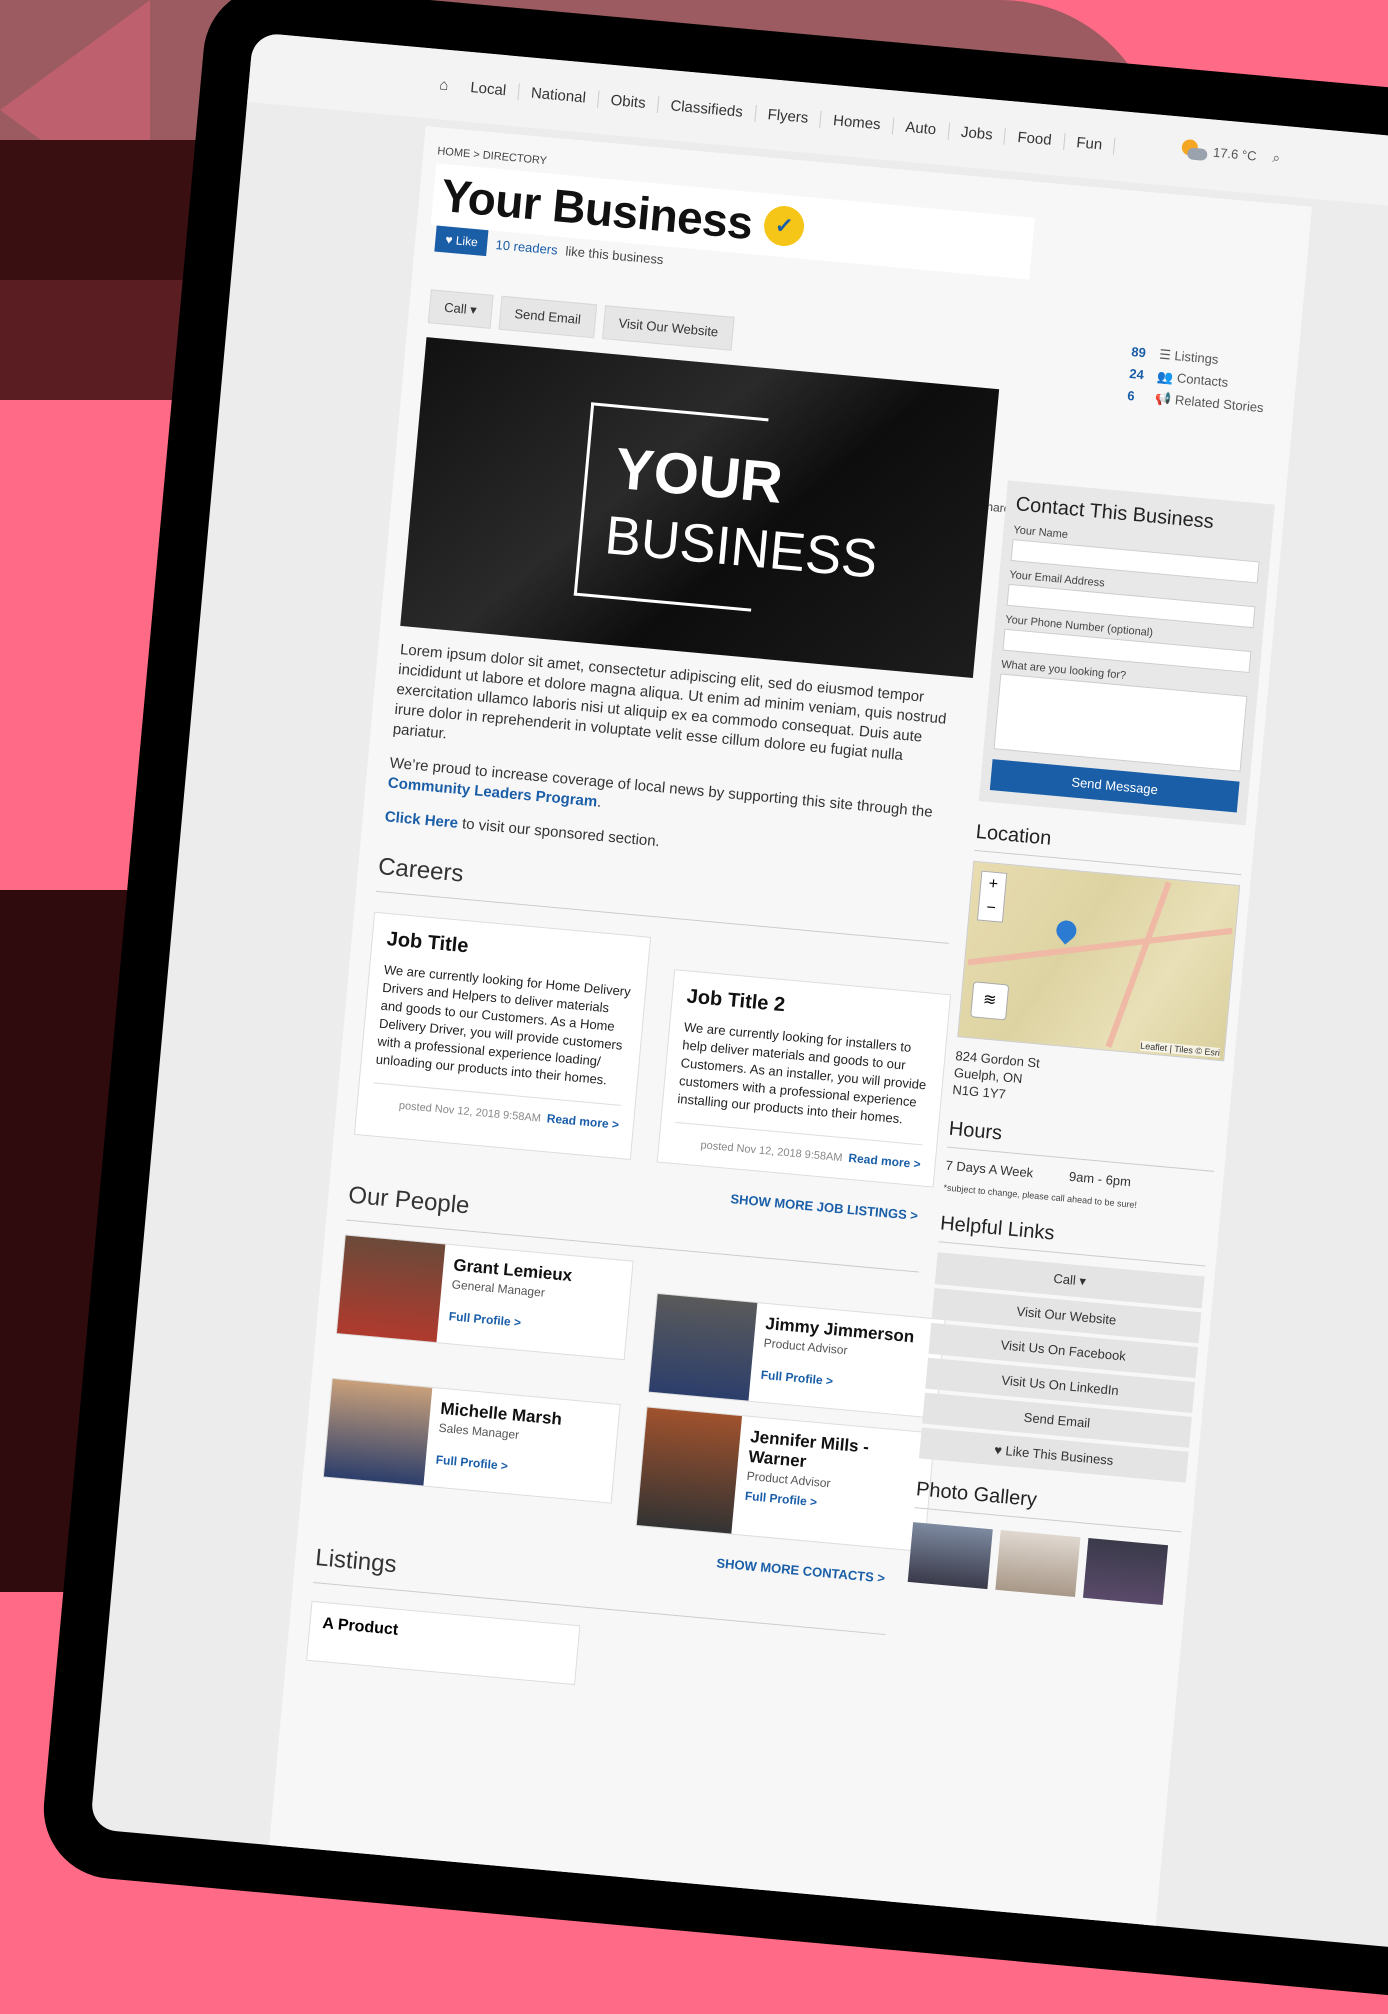 This screenshot has width=1388, height=2014. What do you see at coordinates (1131, 395) in the screenshot?
I see `stat-number: 6` at bounding box center [1131, 395].